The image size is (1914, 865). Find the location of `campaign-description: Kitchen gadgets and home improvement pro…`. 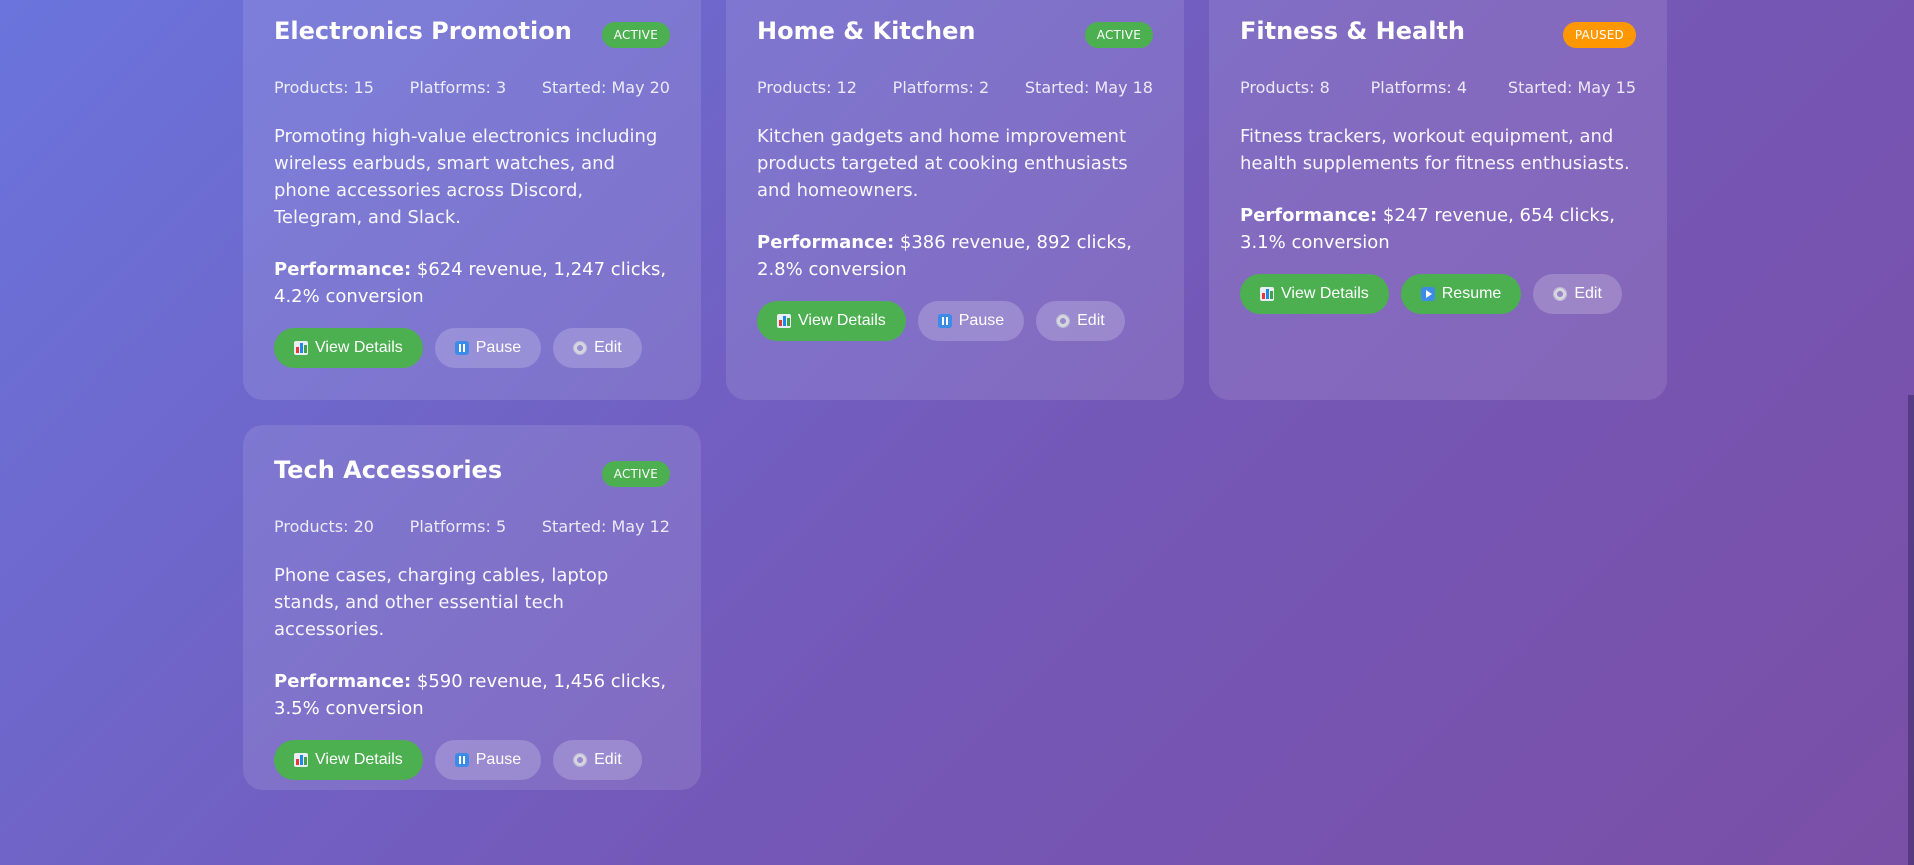

campaign-description: Kitchen gadgets and home improvement pro… is located at coordinates (942, 163).